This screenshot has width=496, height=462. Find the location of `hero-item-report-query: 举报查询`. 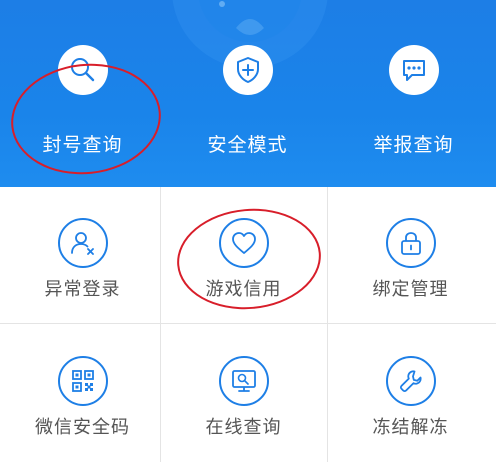

hero-item-report-query: 举报查询 is located at coordinates (413, 93).